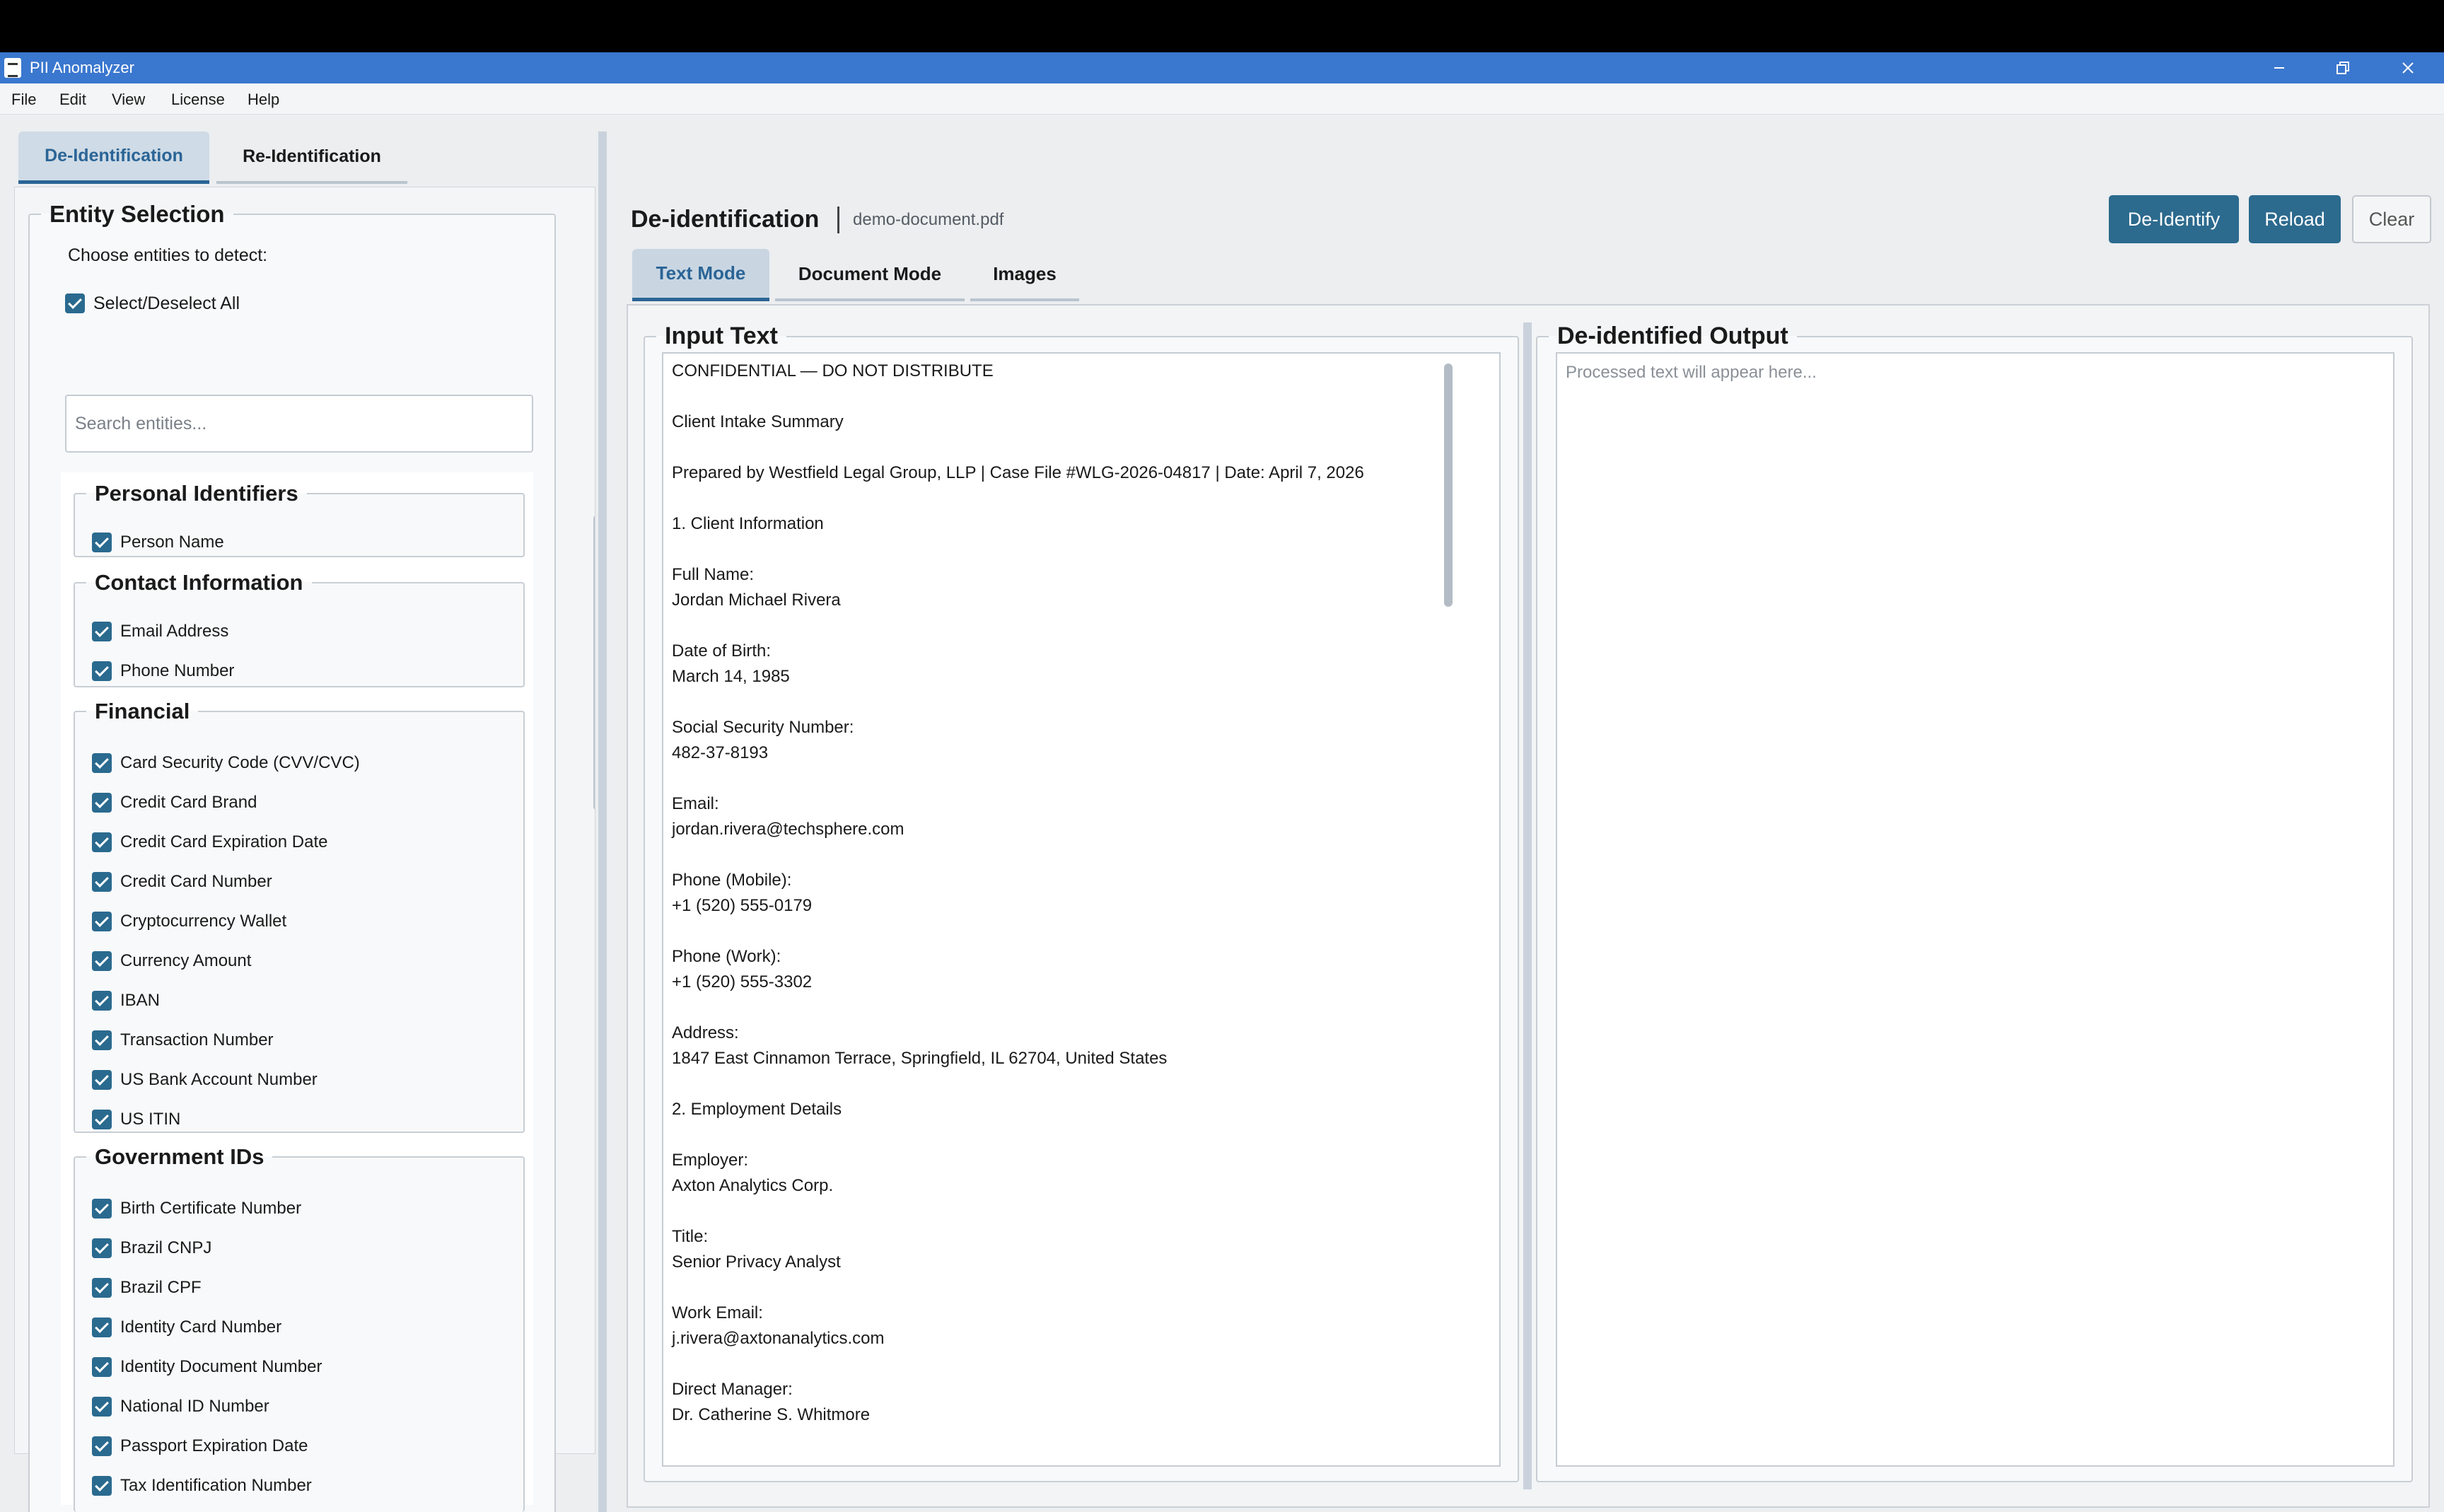 The height and width of the screenshot is (1512, 2444). What do you see at coordinates (732, 1389) in the screenshot?
I see `input-text-line: Direct Manager:` at bounding box center [732, 1389].